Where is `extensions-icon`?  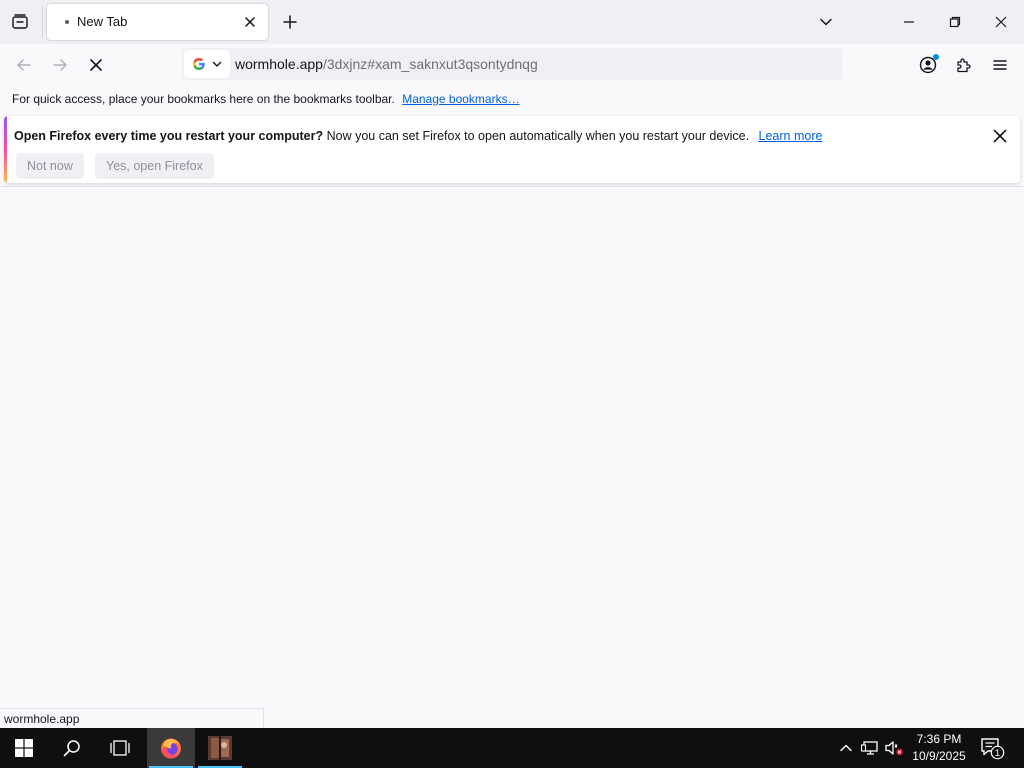
extensions-icon is located at coordinates (964, 65).